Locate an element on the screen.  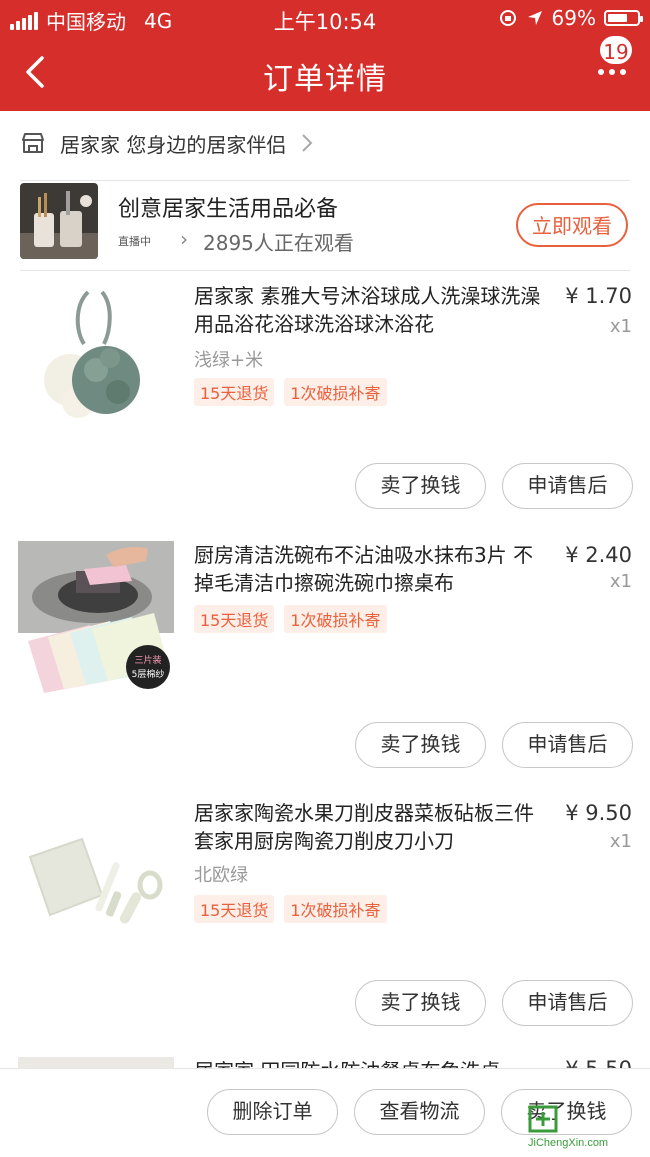
page-title: 订单详情 is located at coordinates (325, 79).